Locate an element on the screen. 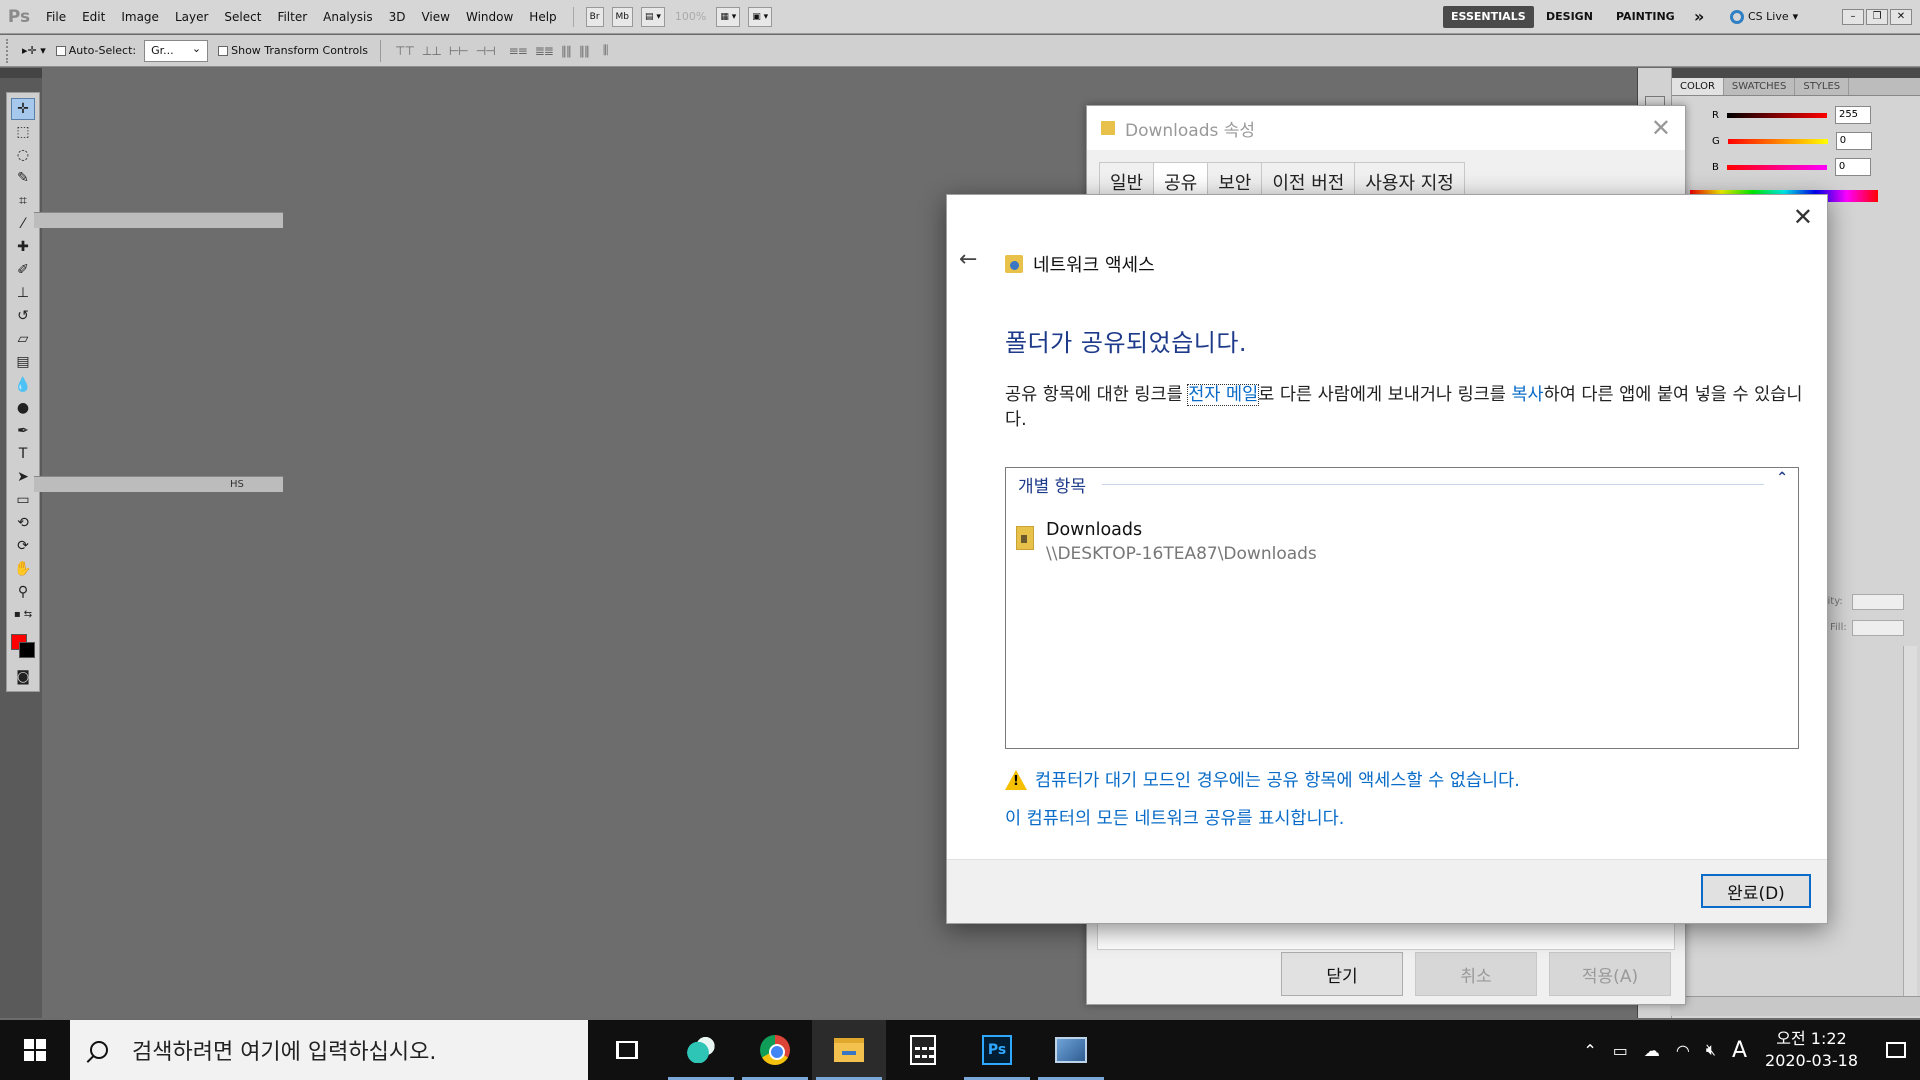 The height and width of the screenshot is (1080, 1920). done-button: 완료(D) is located at coordinates (1756, 891).